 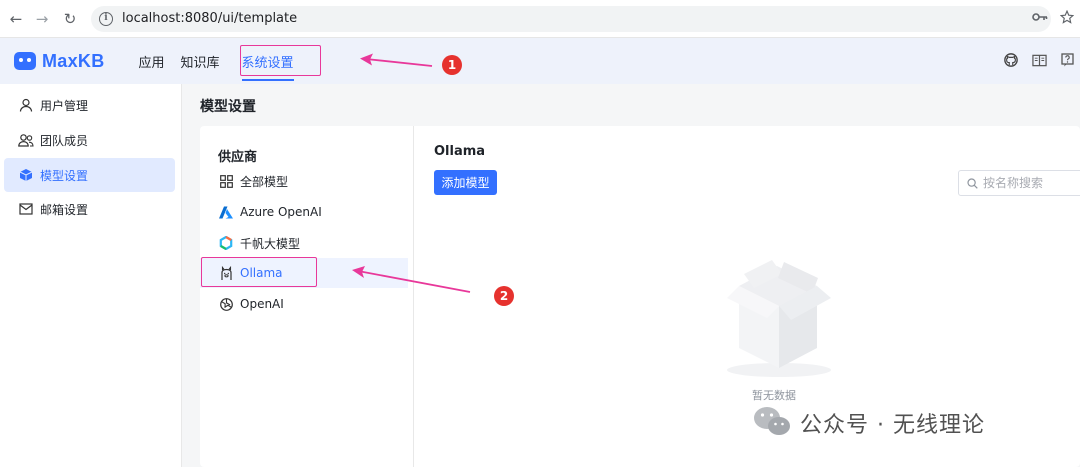 I want to click on github-icon, so click(x=1011, y=61).